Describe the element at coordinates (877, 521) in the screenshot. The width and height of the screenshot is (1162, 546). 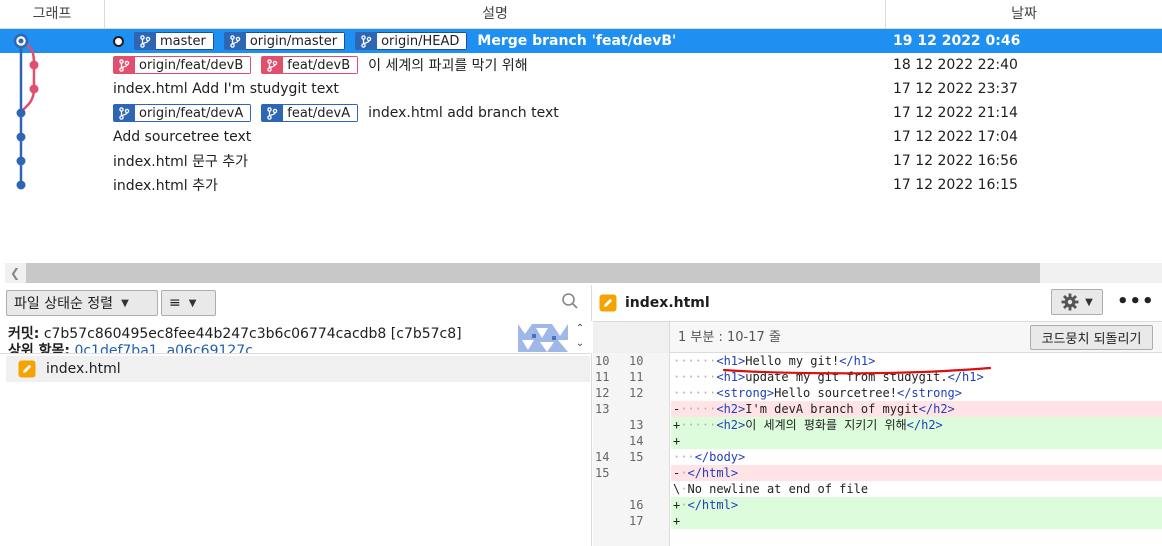
I see `diff-line: 17 +` at that location.